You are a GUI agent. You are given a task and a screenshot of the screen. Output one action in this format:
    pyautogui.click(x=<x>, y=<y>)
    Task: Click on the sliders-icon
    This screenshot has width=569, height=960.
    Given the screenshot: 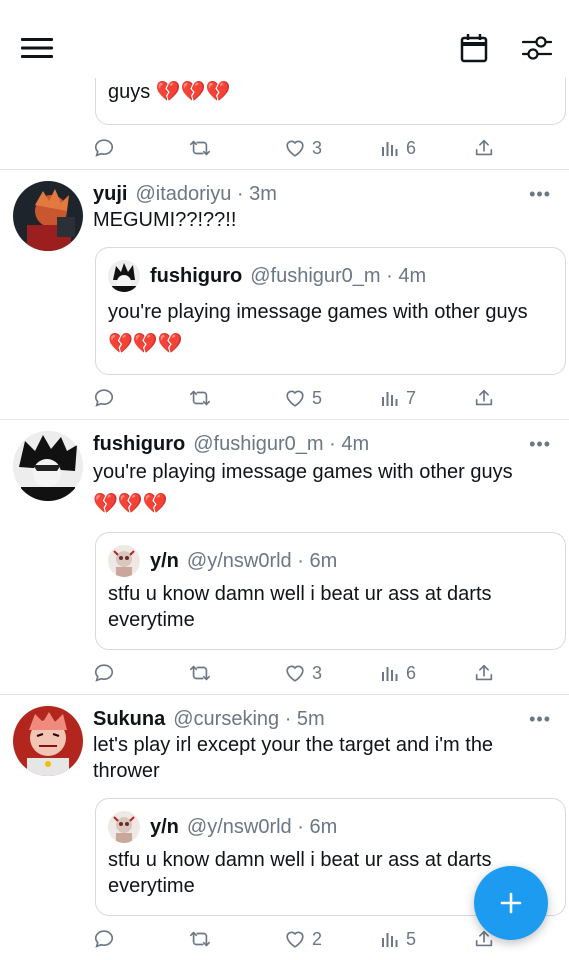 What is the action you would take?
    pyautogui.click(x=537, y=48)
    